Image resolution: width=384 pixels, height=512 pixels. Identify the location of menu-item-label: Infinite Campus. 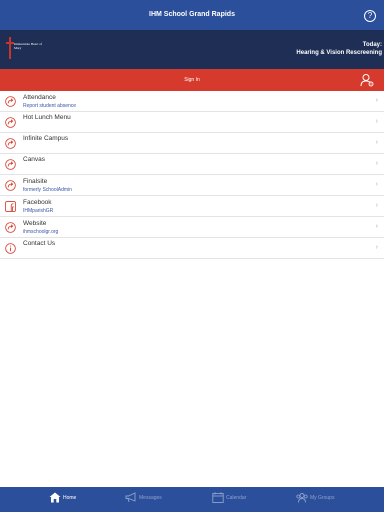
(46, 138).